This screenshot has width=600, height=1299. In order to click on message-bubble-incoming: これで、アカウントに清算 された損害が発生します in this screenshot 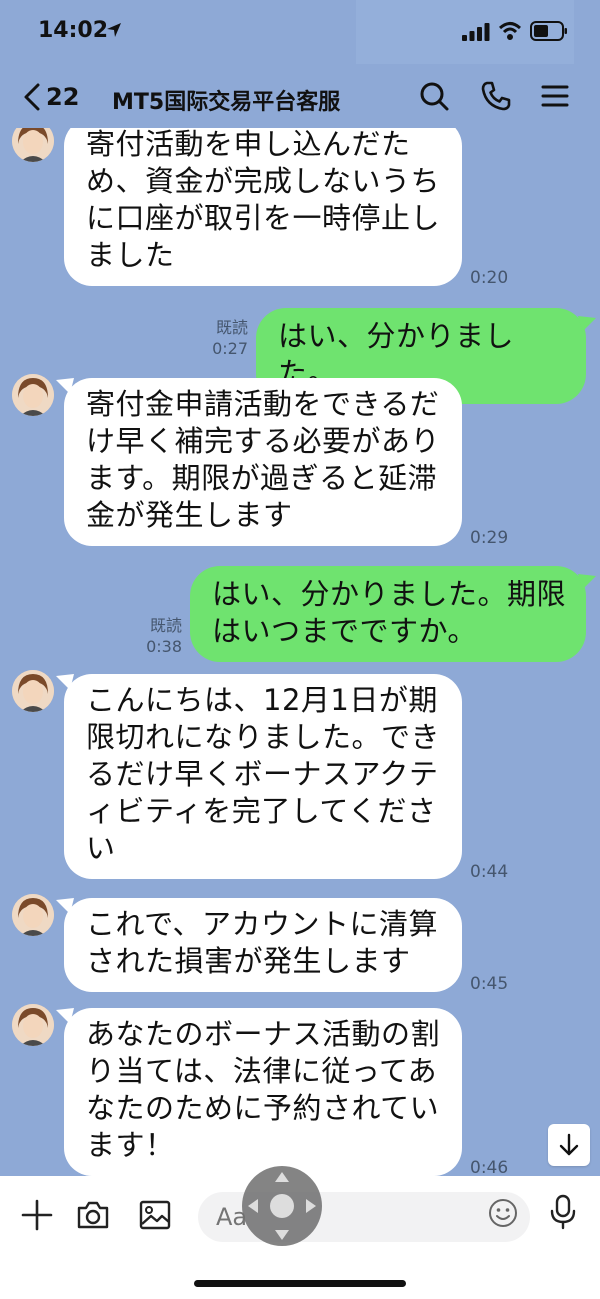, I will do `click(263, 945)`.